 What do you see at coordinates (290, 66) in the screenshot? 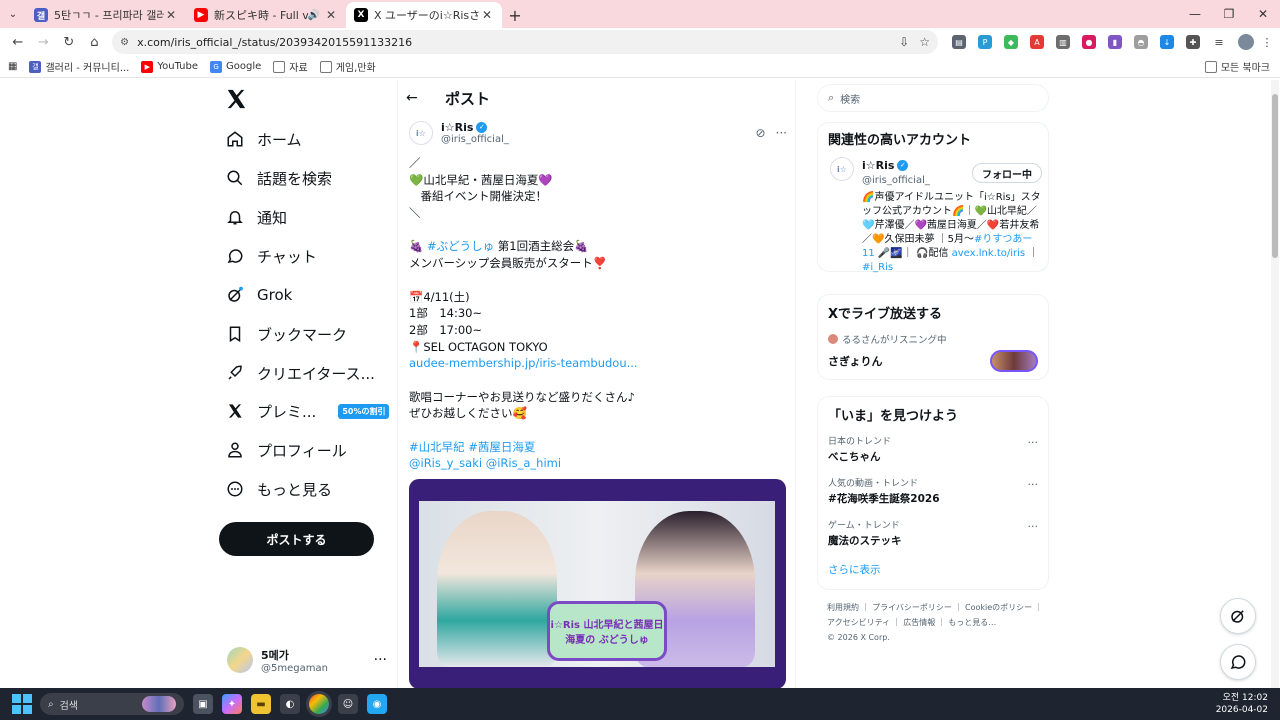
I see `bookmark-folder-materials: 자료` at bounding box center [290, 66].